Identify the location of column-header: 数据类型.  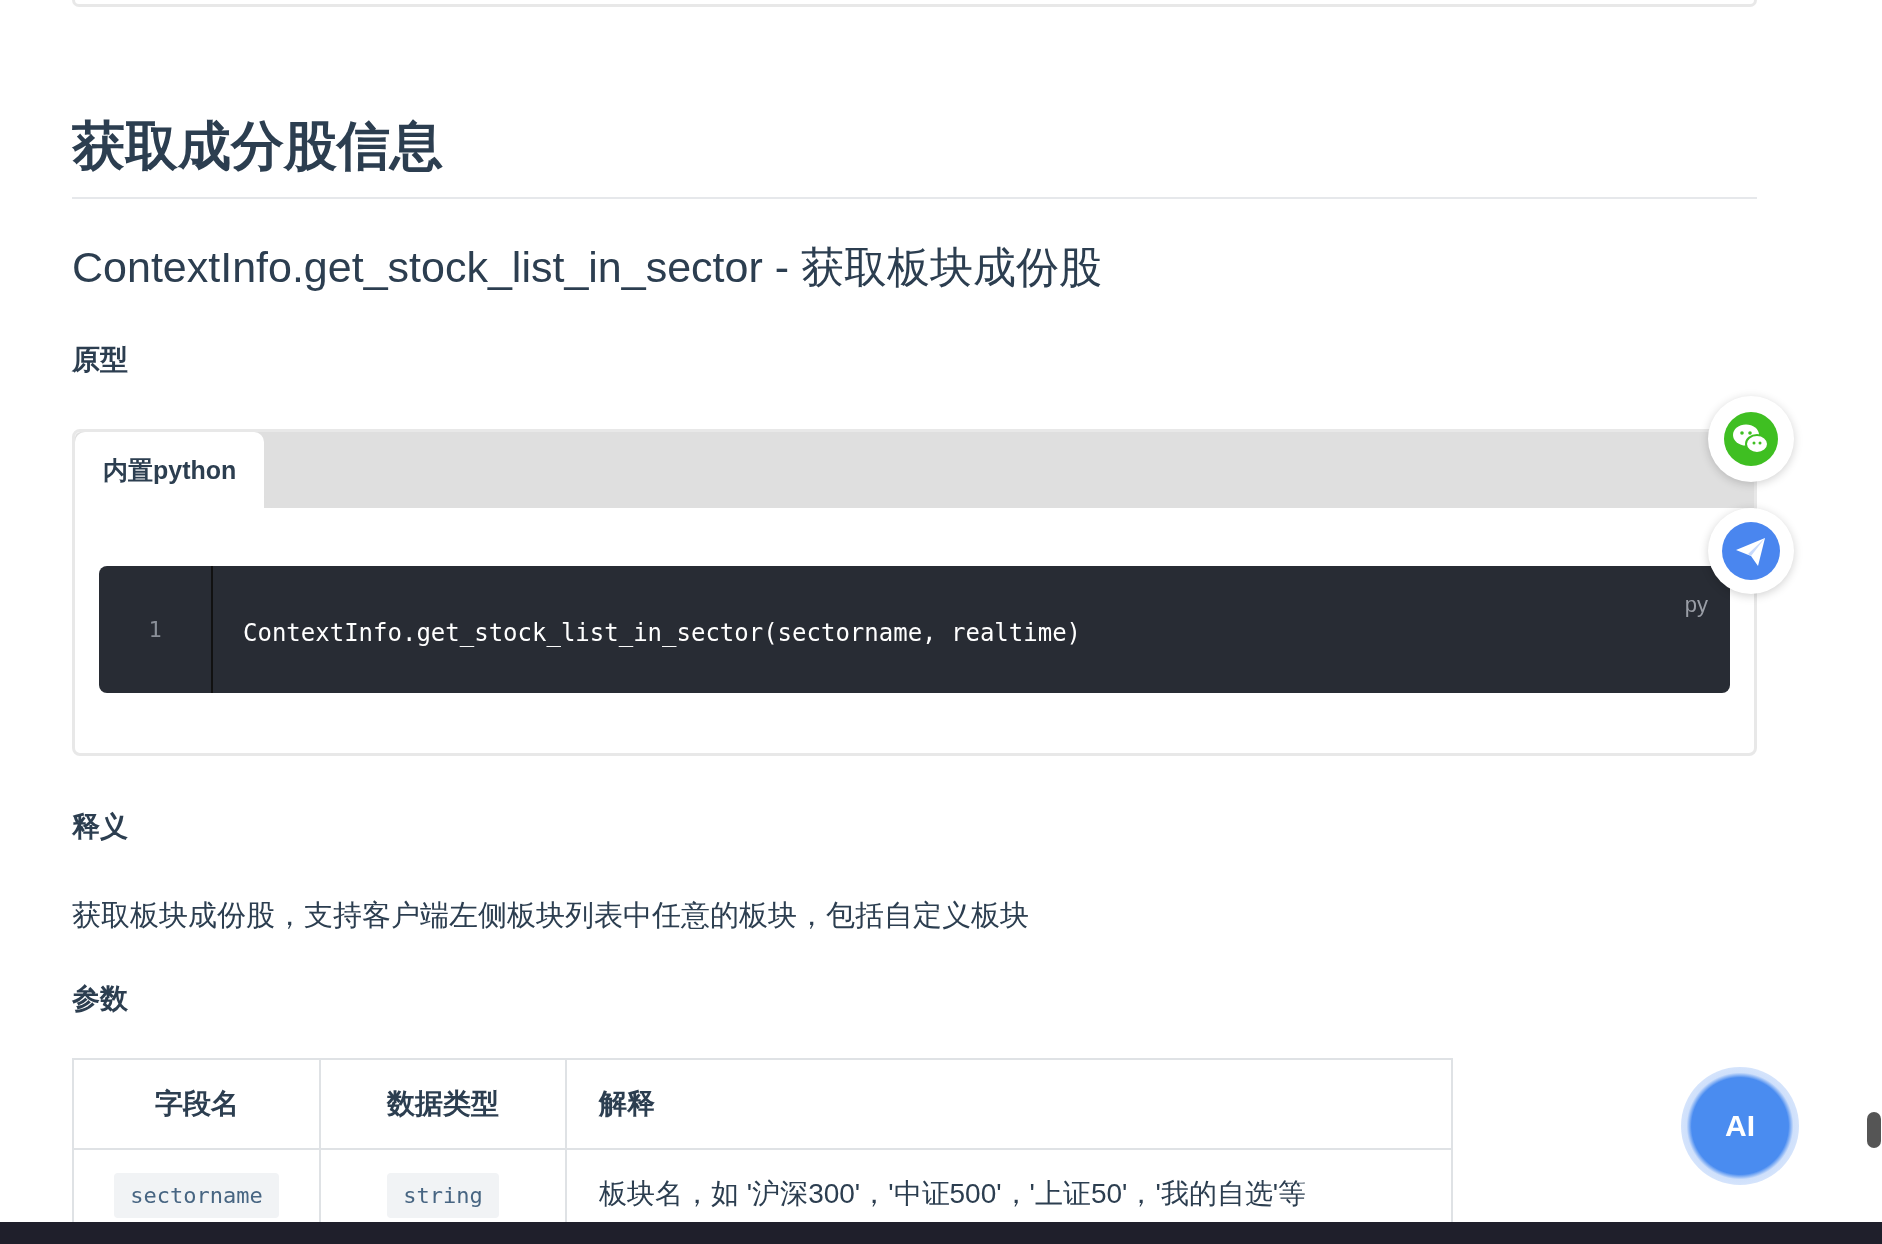
(443, 1104).